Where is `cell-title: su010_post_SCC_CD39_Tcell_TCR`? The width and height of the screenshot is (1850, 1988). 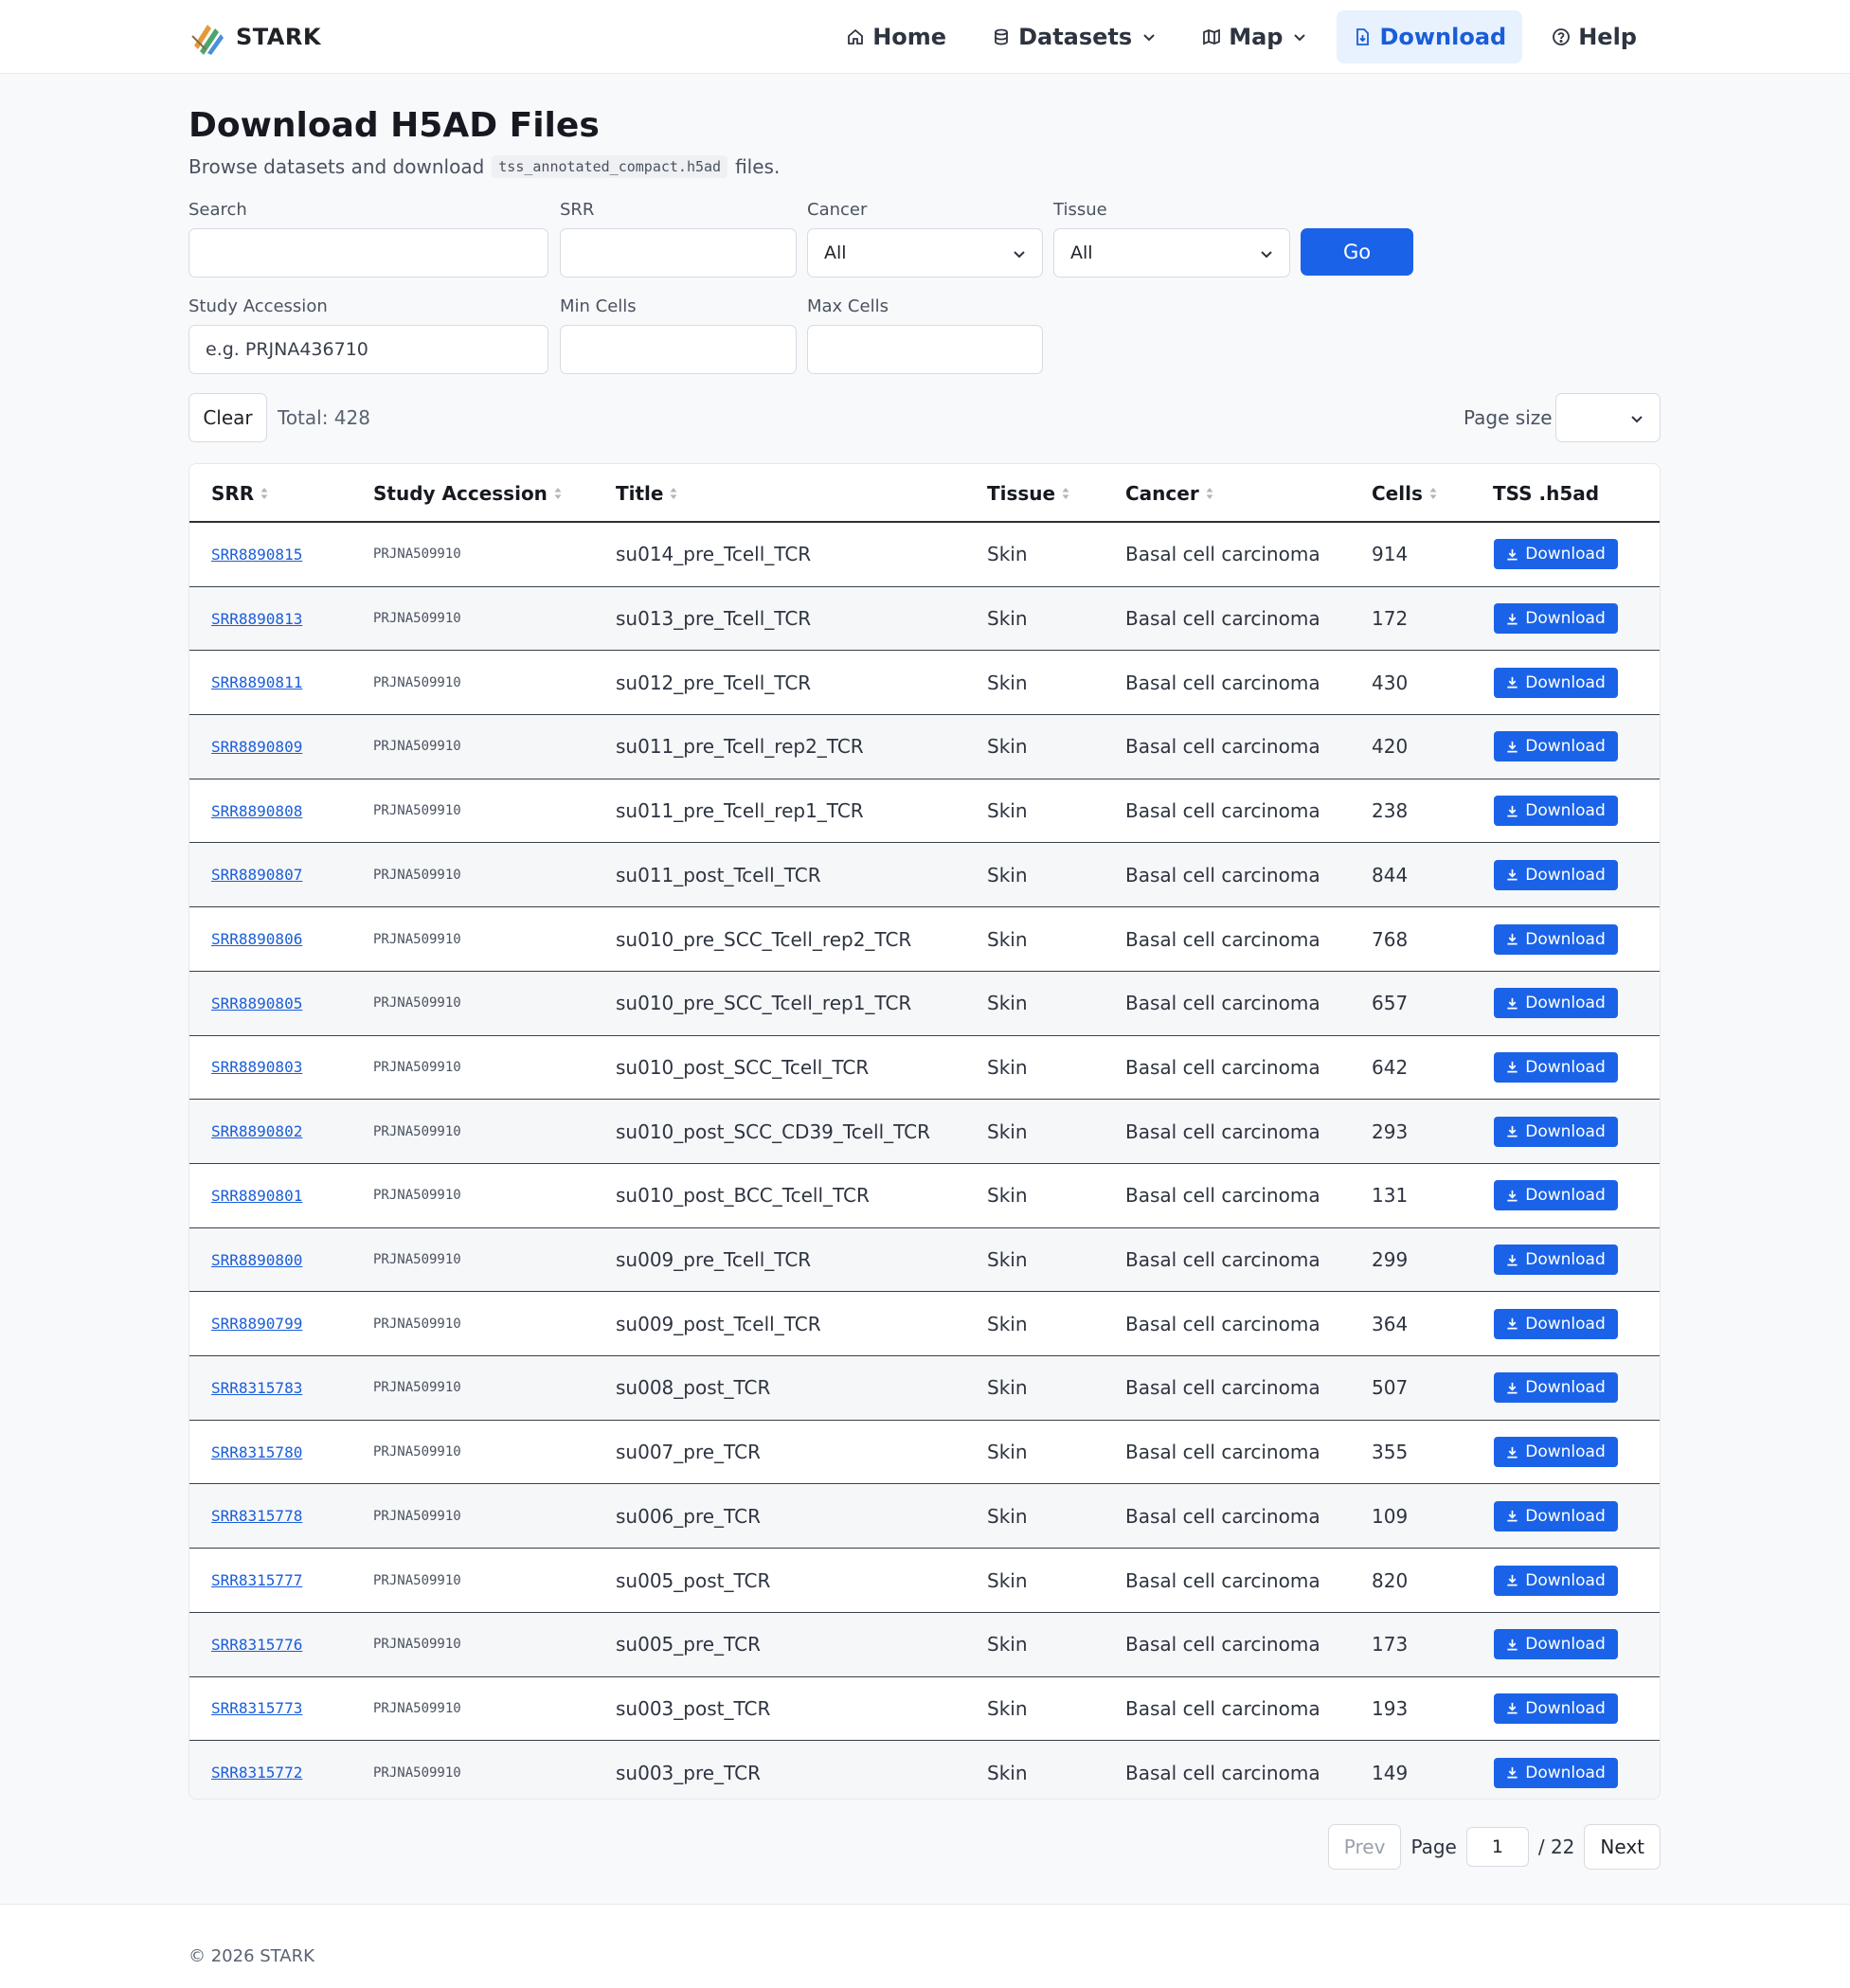
cell-title: su010_post_SCC_CD39_Tcell_TCR is located at coordinates (773, 1131).